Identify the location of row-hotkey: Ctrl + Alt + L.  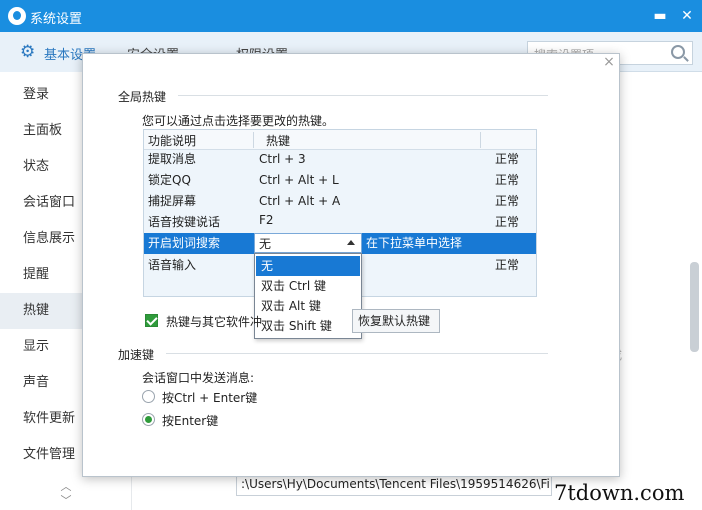
(299, 180).